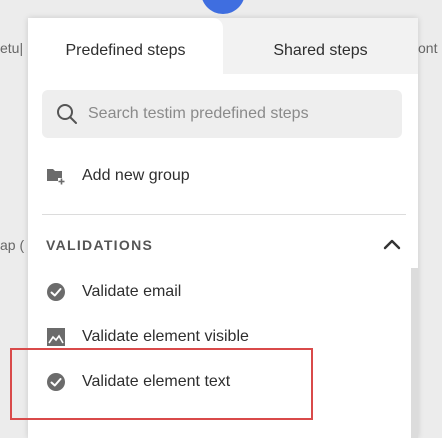 The width and height of the screenshot is (442, 438). I want to click on divider, so click(224, 214).